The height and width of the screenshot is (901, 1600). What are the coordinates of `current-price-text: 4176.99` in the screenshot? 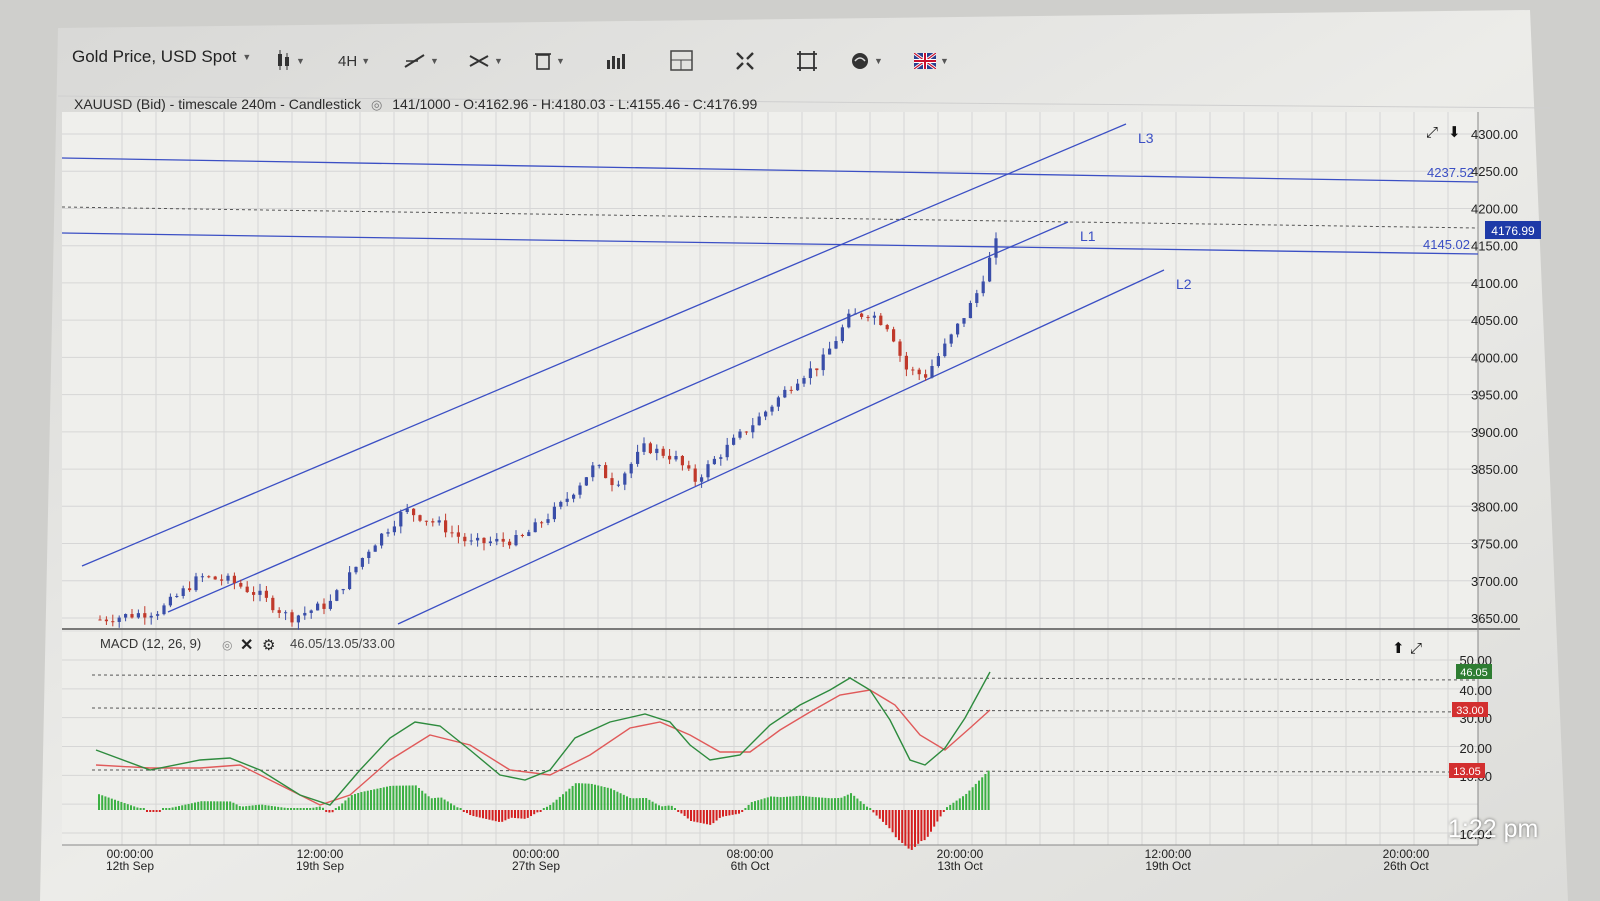 It's located at (1513, 231).